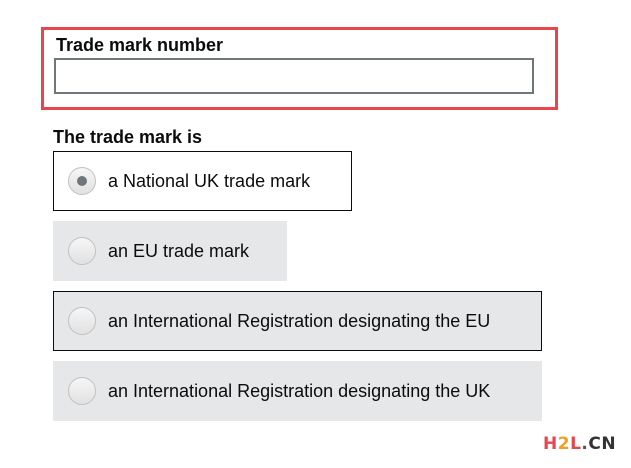 This screenshot has height=468, width=631. I want to click on radio-button-selected, so click(82, 181).